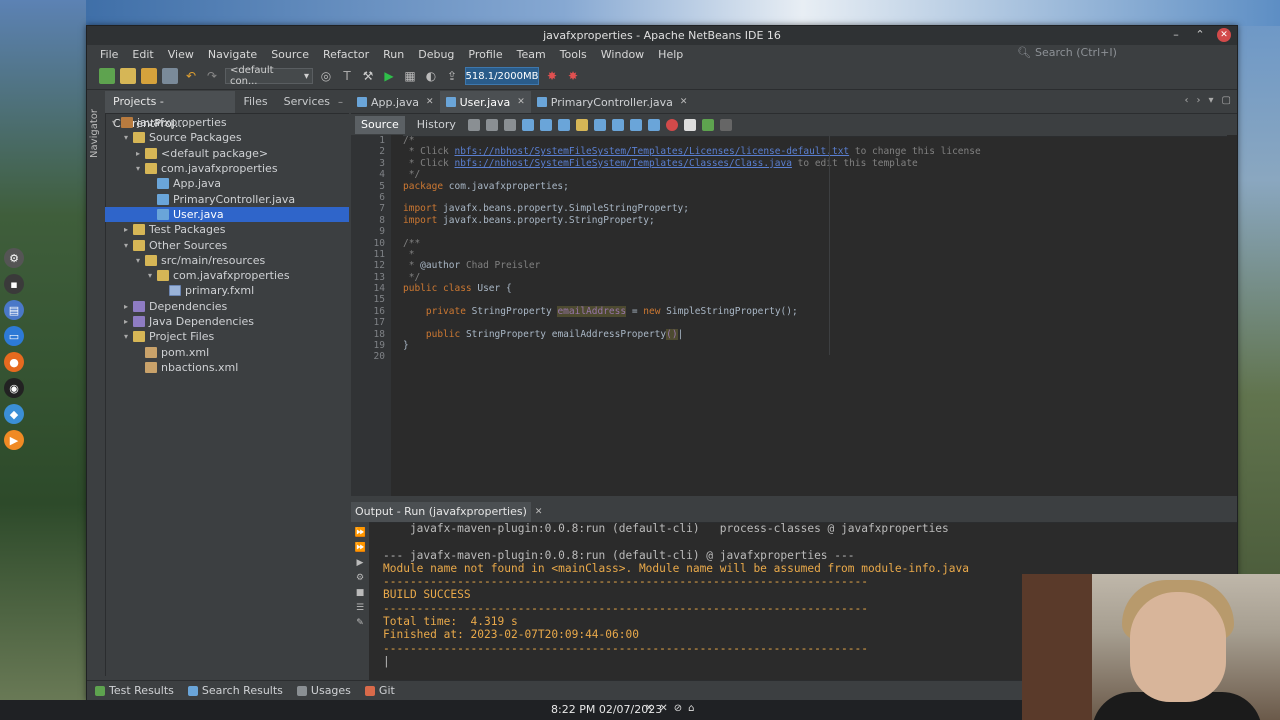 Image resolution: width=1280 pixels, height=720 pixels. Describe the element at coordinates (820, 174) in the screenshot. I see `code-line: */` at that location.